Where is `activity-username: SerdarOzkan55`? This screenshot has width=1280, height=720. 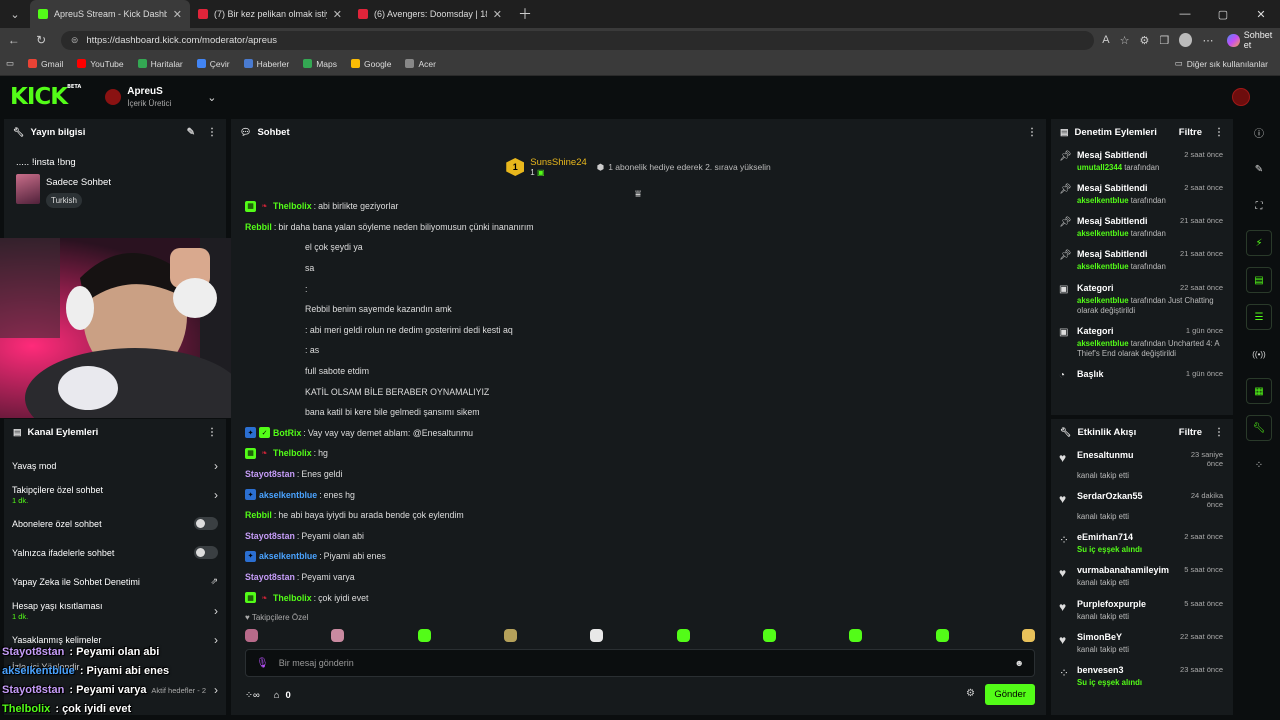
activity-username: SerdarOzkan55 is located at coordinates (1125, 500).